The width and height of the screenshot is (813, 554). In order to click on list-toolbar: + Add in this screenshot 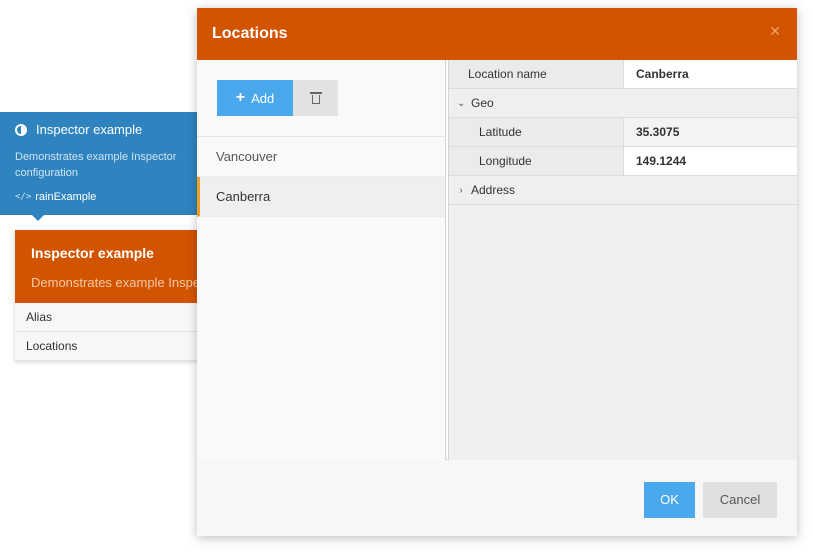, I will do `click(321, 98)`.